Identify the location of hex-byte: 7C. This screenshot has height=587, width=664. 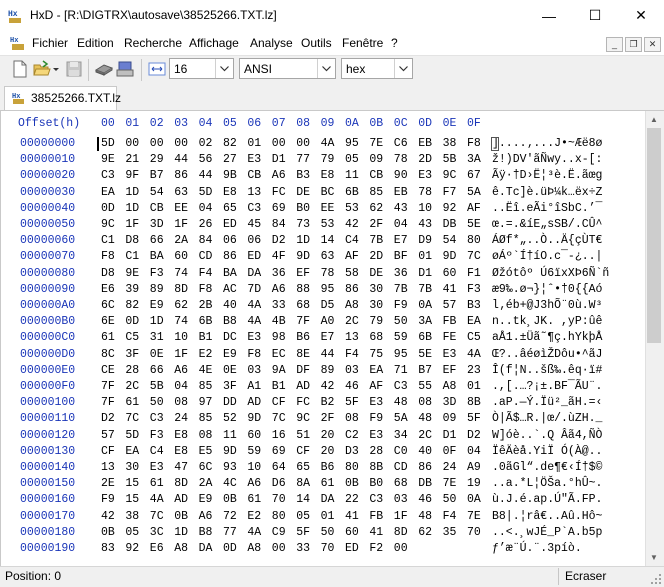
(476, 256).